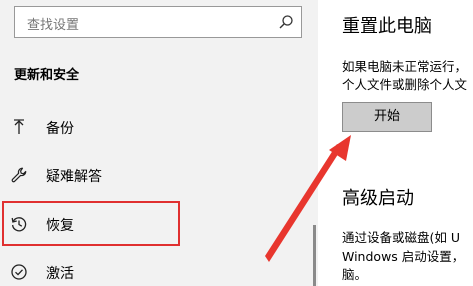  Describe the element at coordinates (53, 25) in the screenshot. I see `search-placeholder: 查找设置` at that location.